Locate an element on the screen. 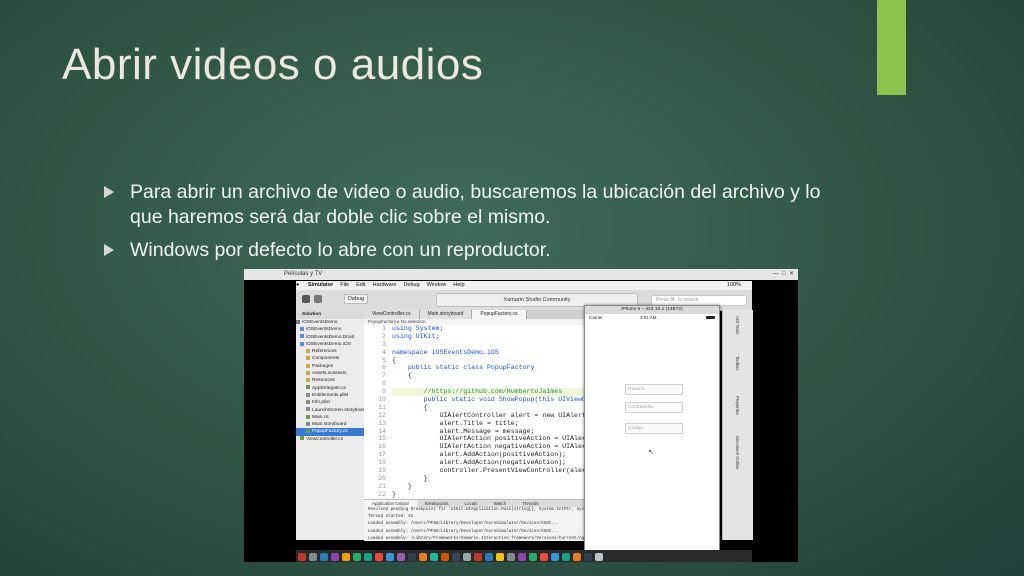 This screenshot has height=576, width=1024. output-tab: Application Output is located at coordinates (390, 503).